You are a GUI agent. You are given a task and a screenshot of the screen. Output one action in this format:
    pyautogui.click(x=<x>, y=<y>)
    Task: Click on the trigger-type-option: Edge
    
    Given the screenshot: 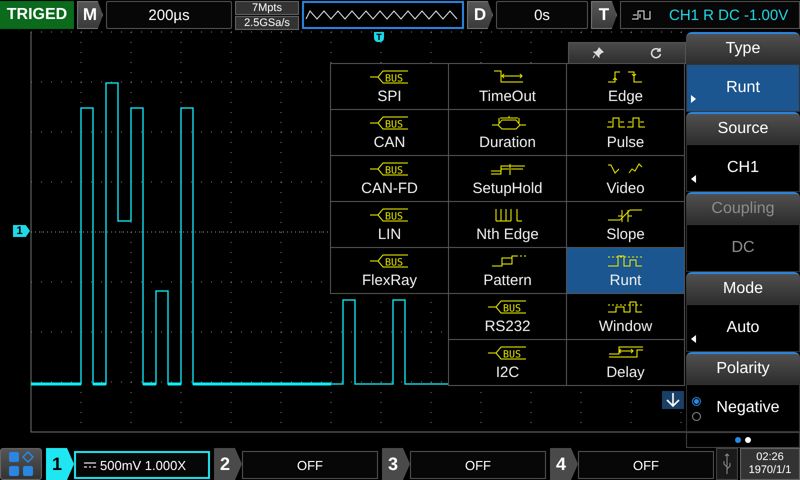 What is the action you would take?
    pyautogui.click(x=625, y=86)
    